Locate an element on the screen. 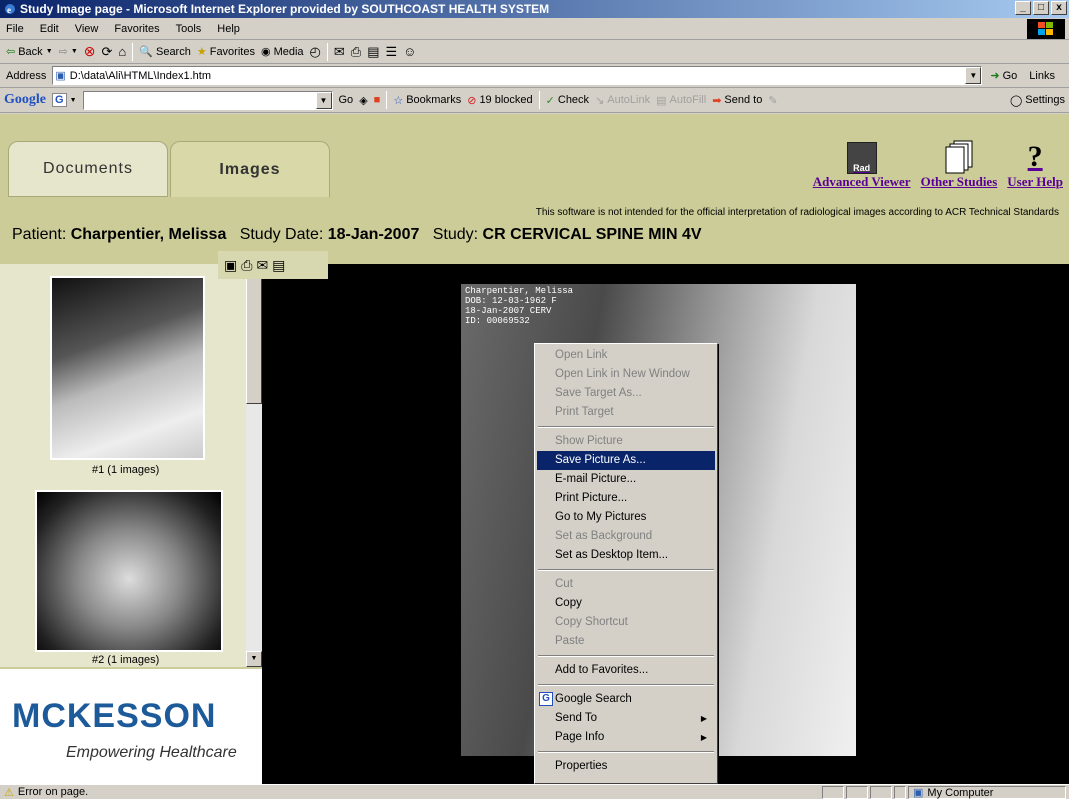  discuss-icon: ☰ is located at coordinates (392, 52).